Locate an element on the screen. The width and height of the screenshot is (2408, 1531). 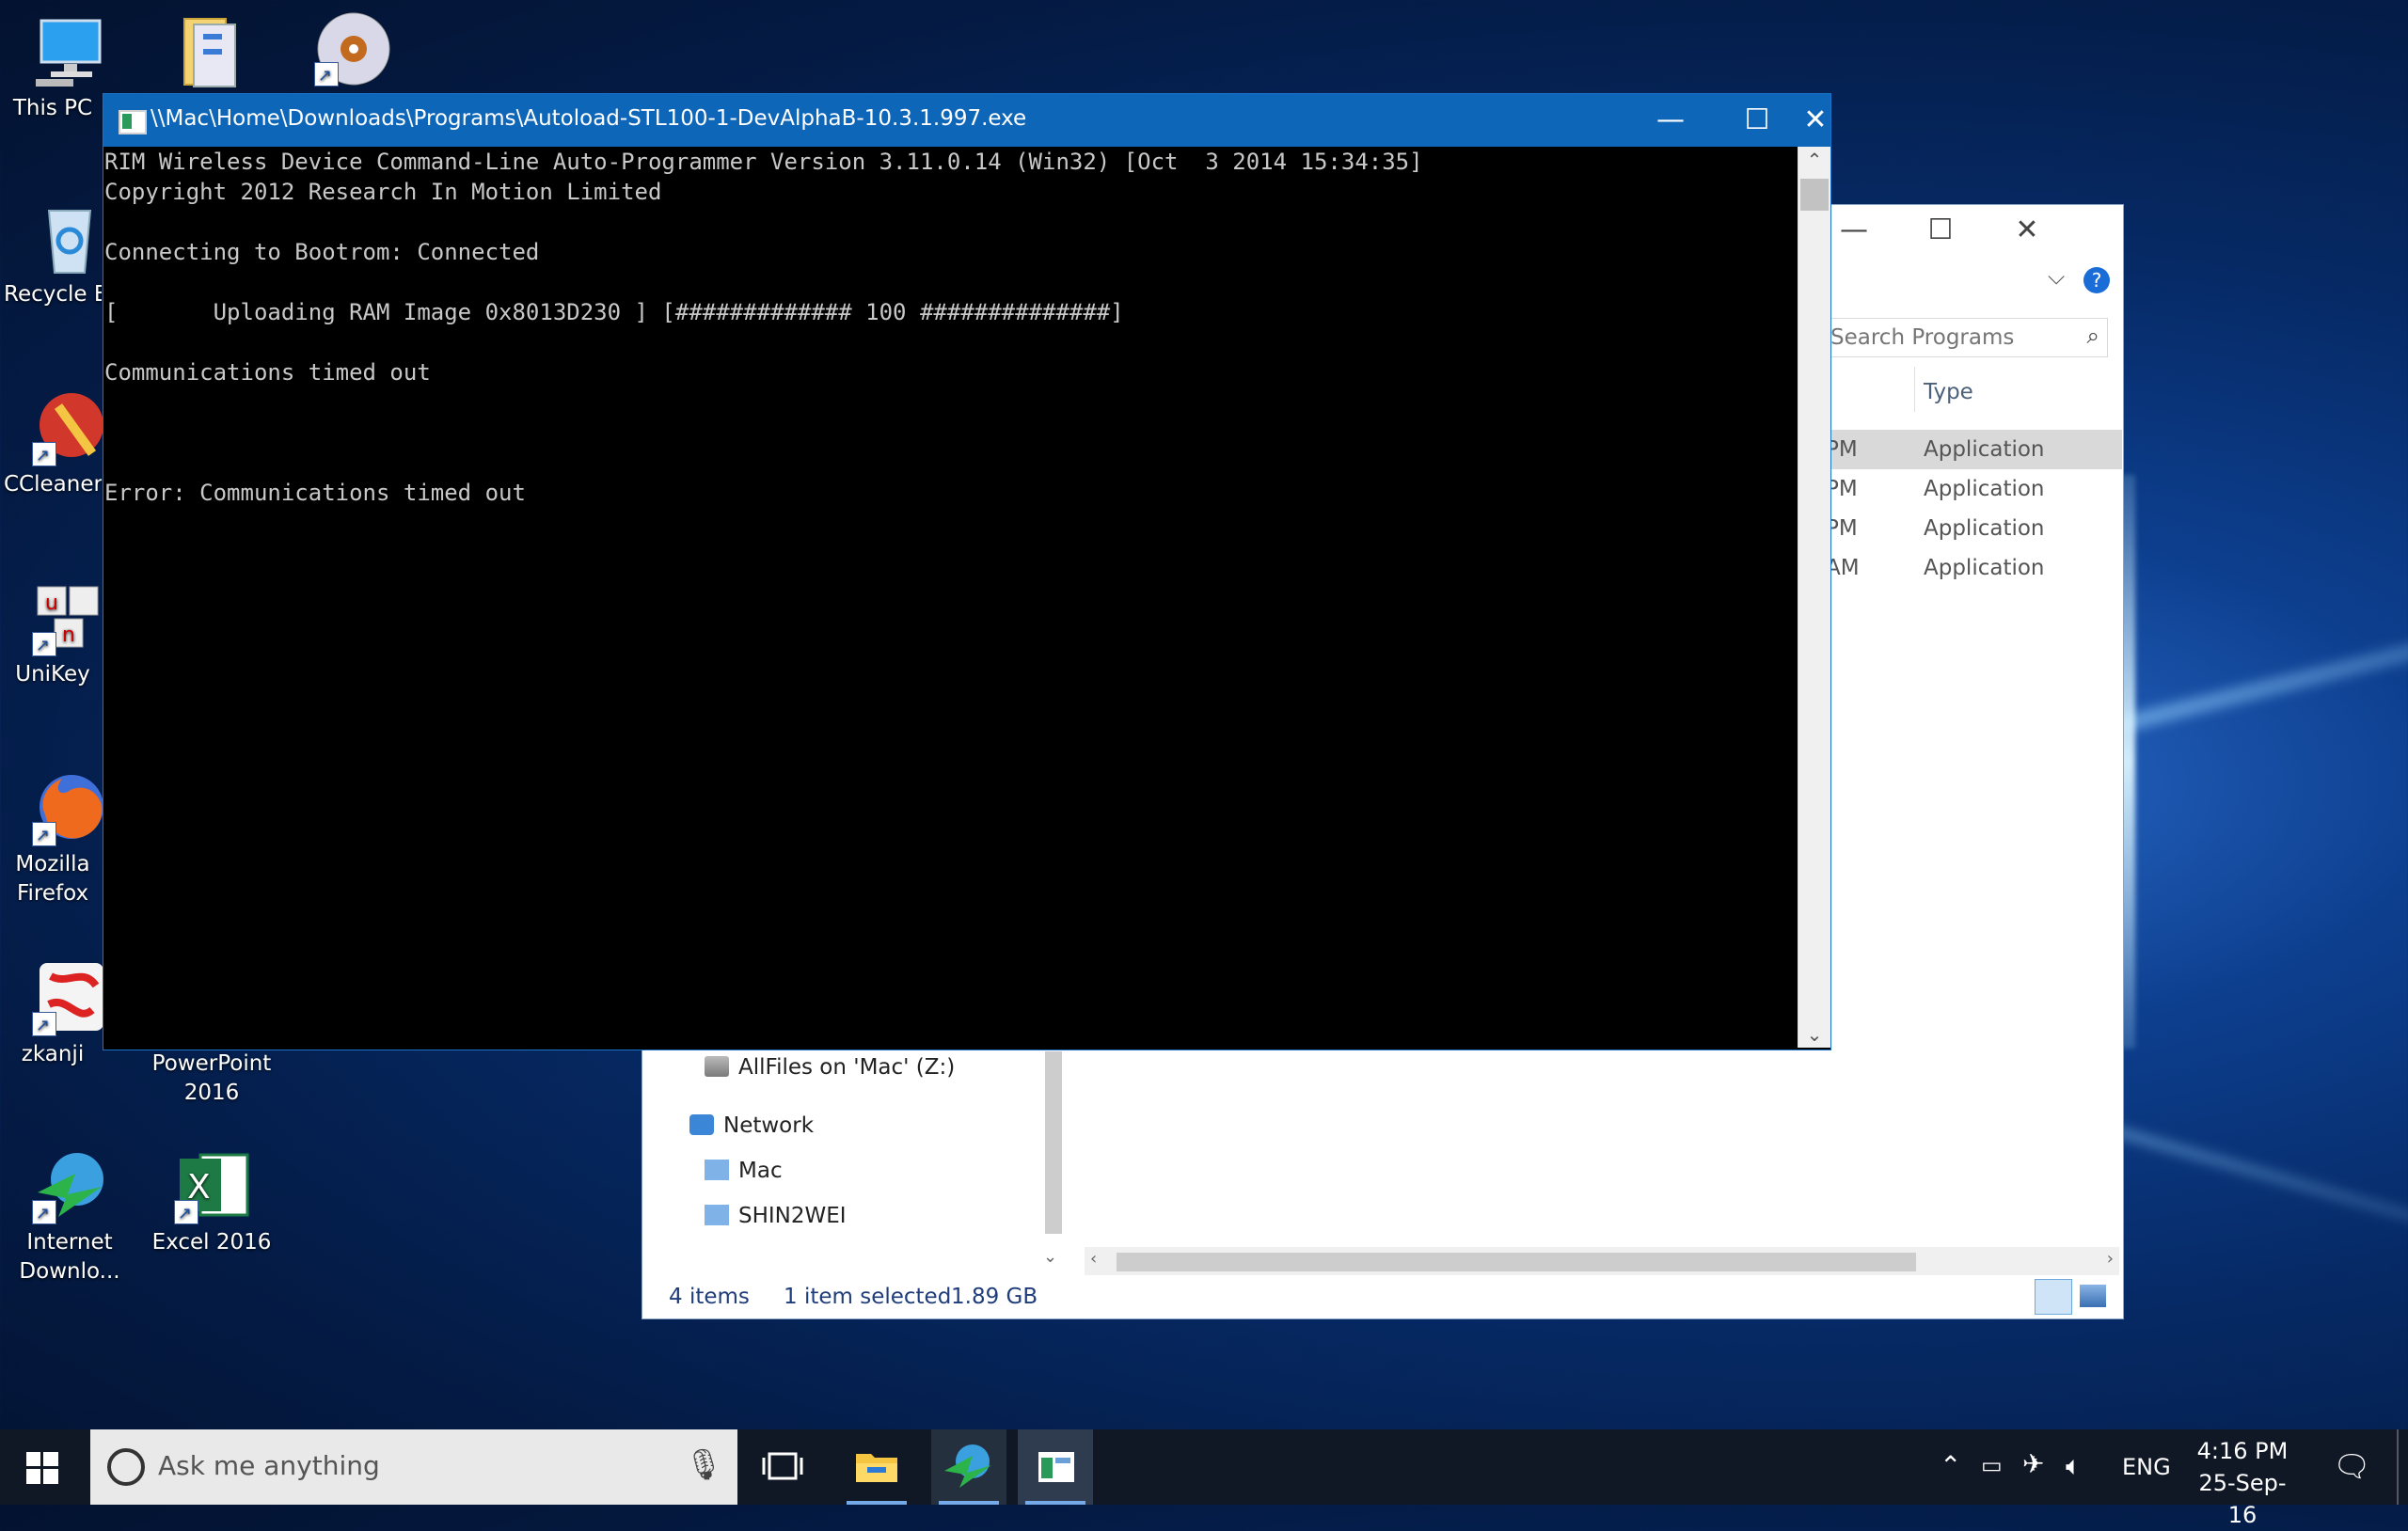
network-icon is located at coordinates (702, 1124).